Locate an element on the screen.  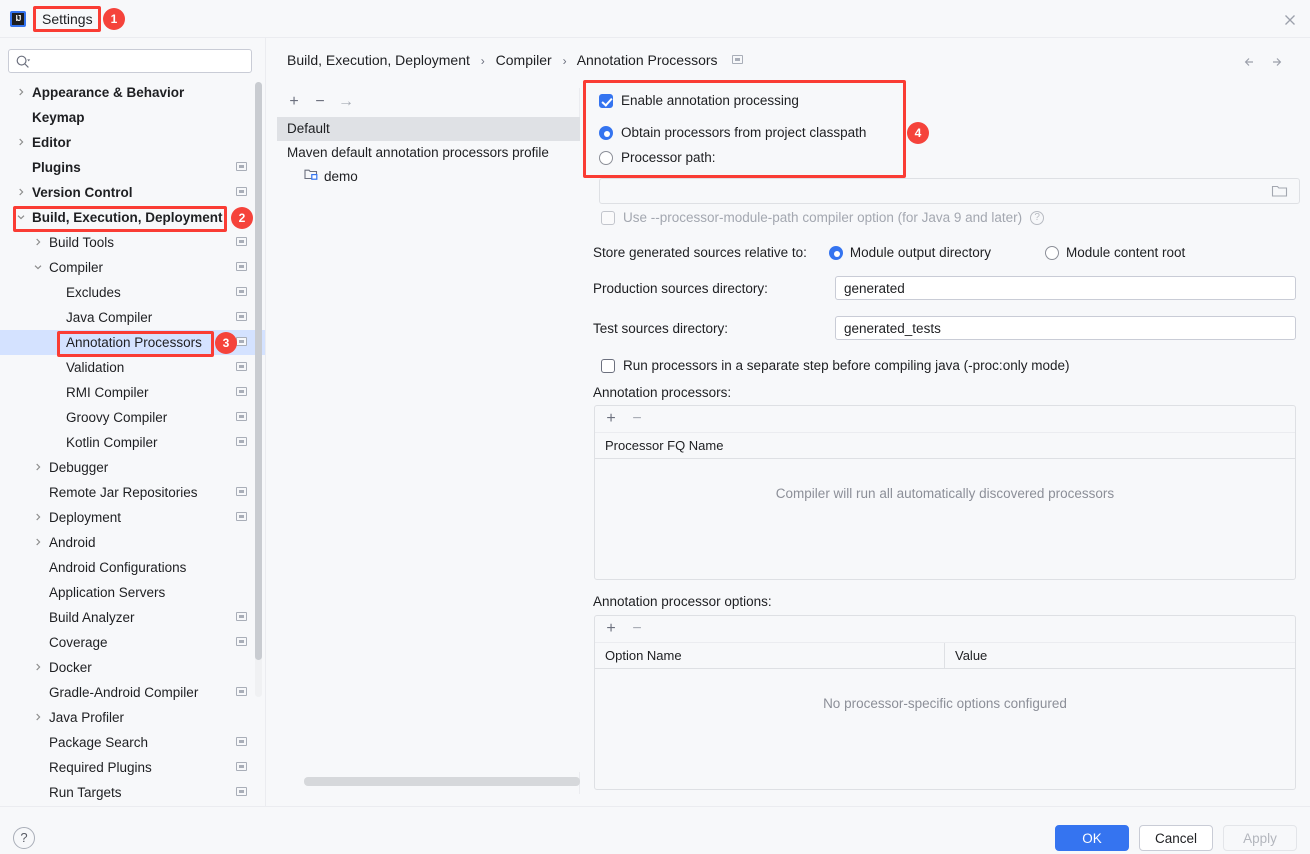
production-sources-input is located at coordinates (1065, 288).